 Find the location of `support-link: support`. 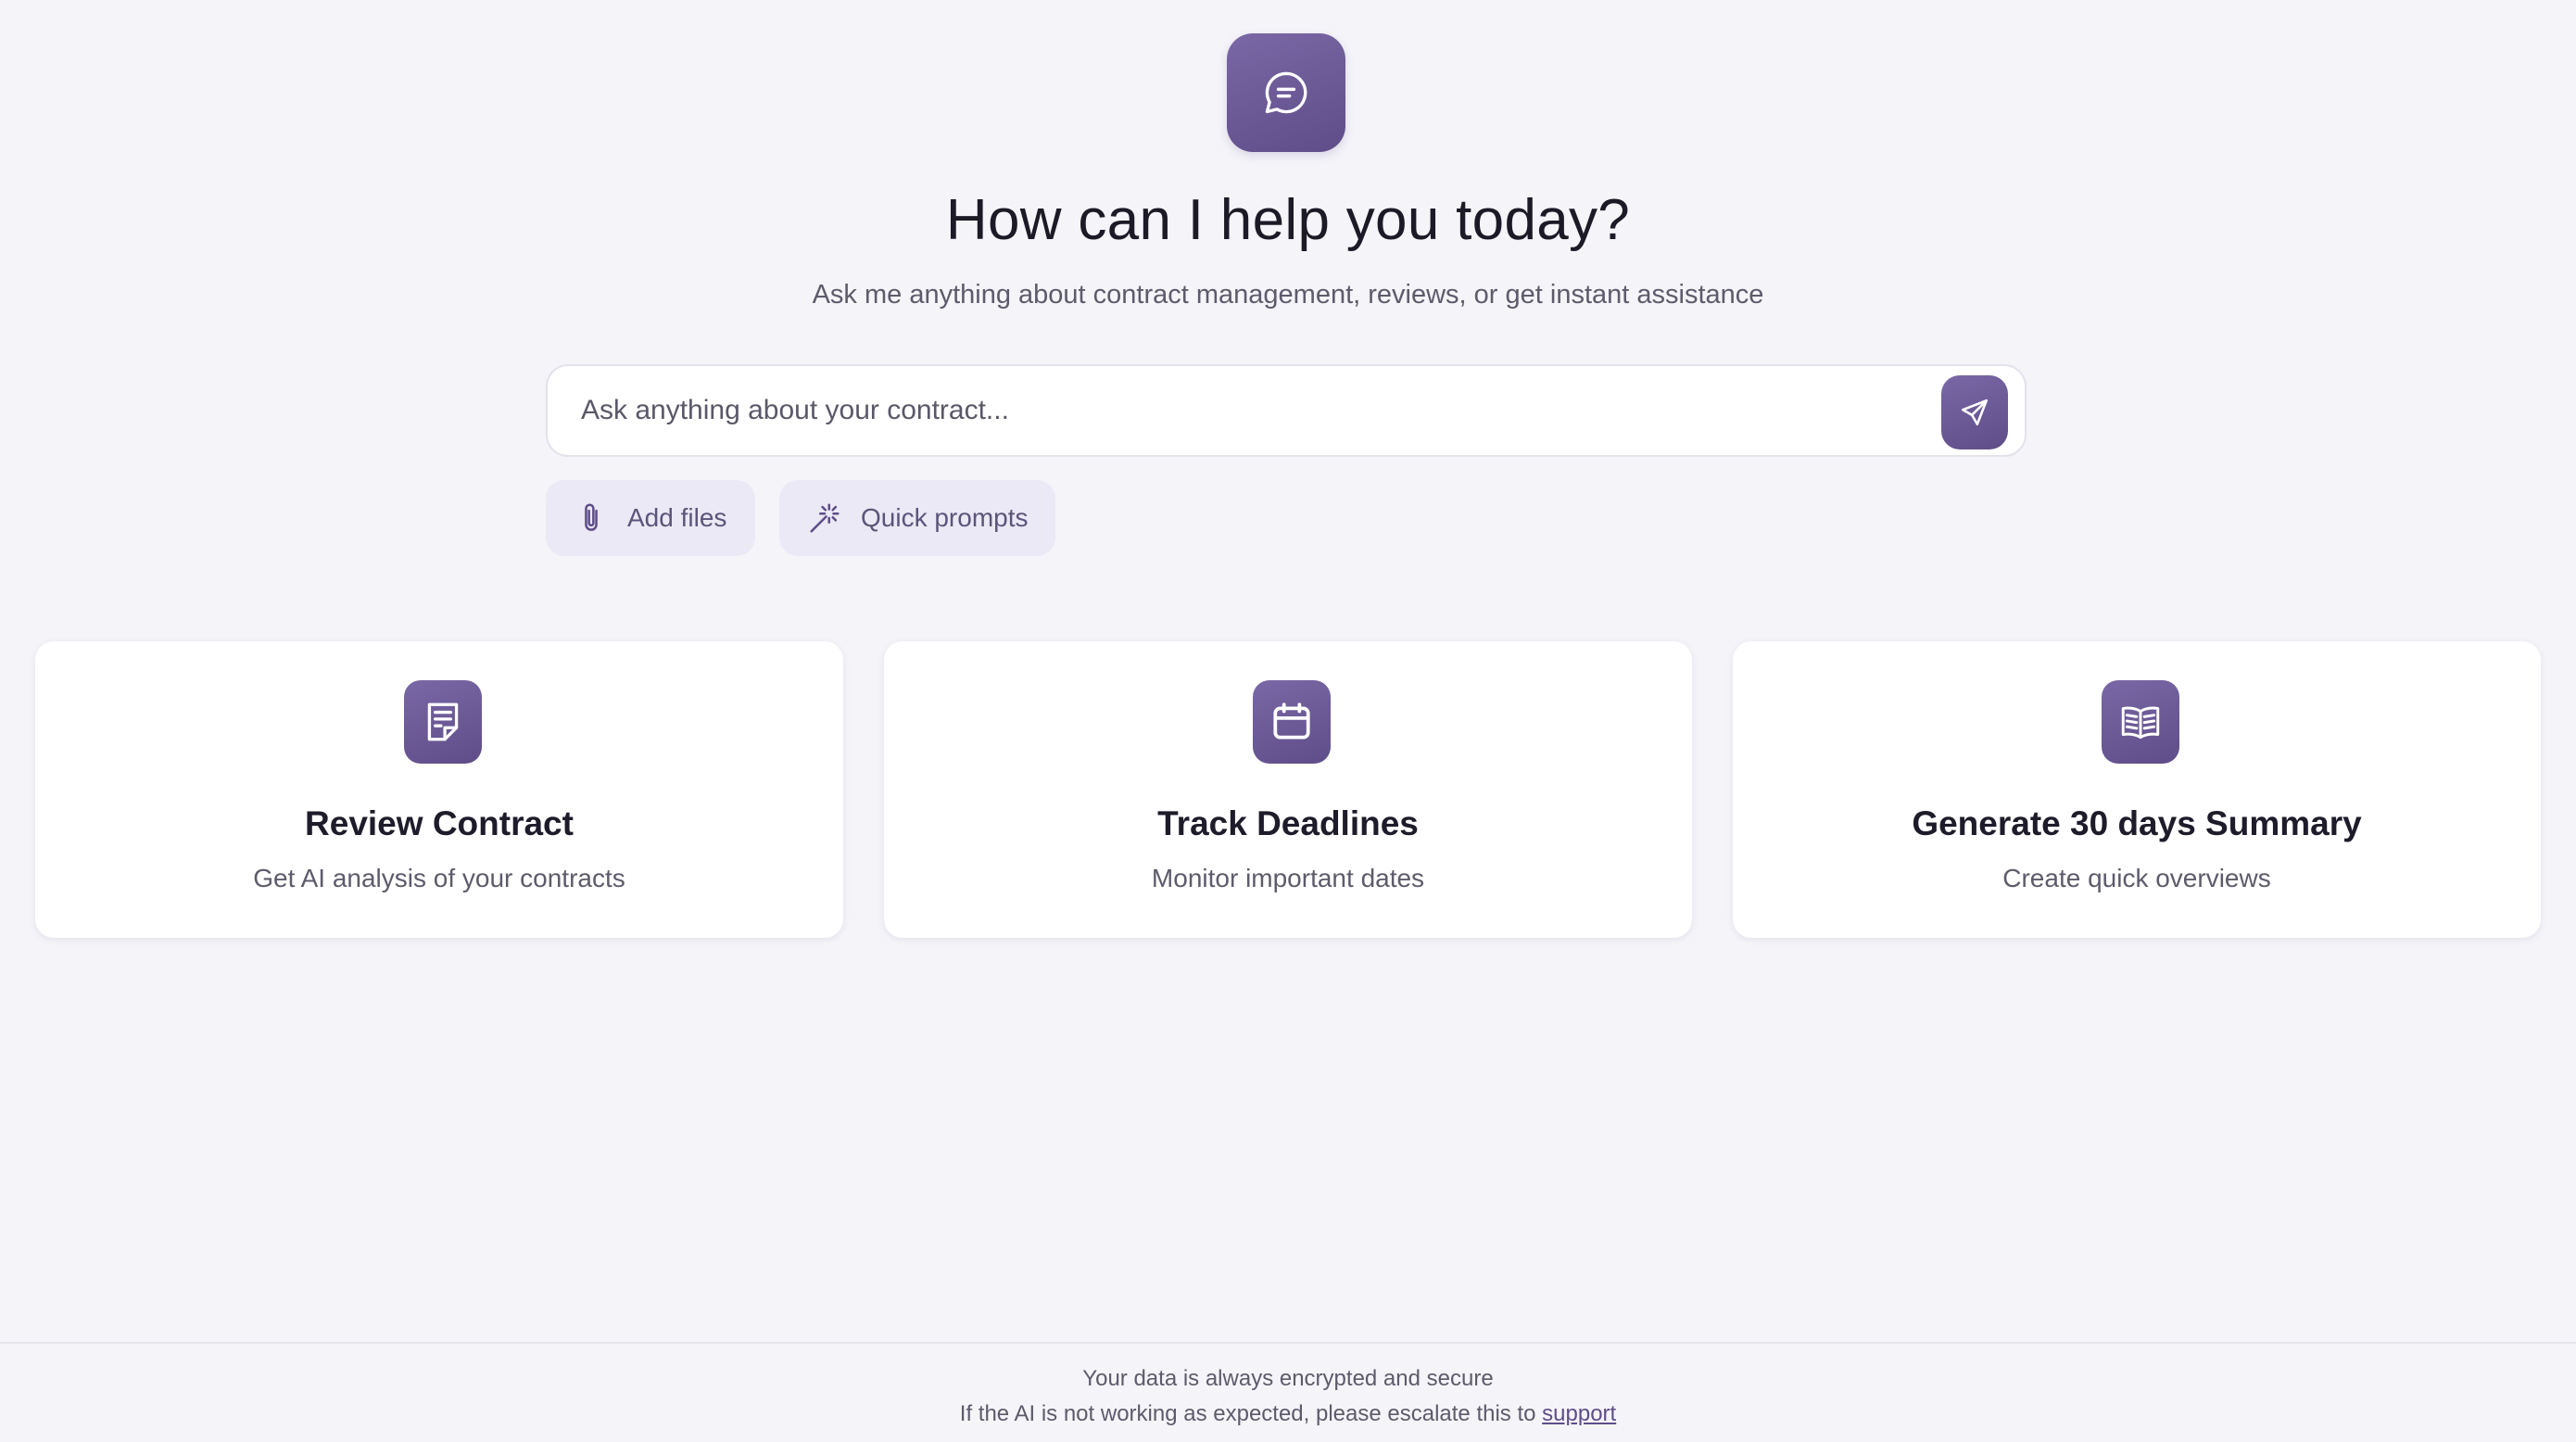

support-link: support is located at coordinates (1579, 1413).